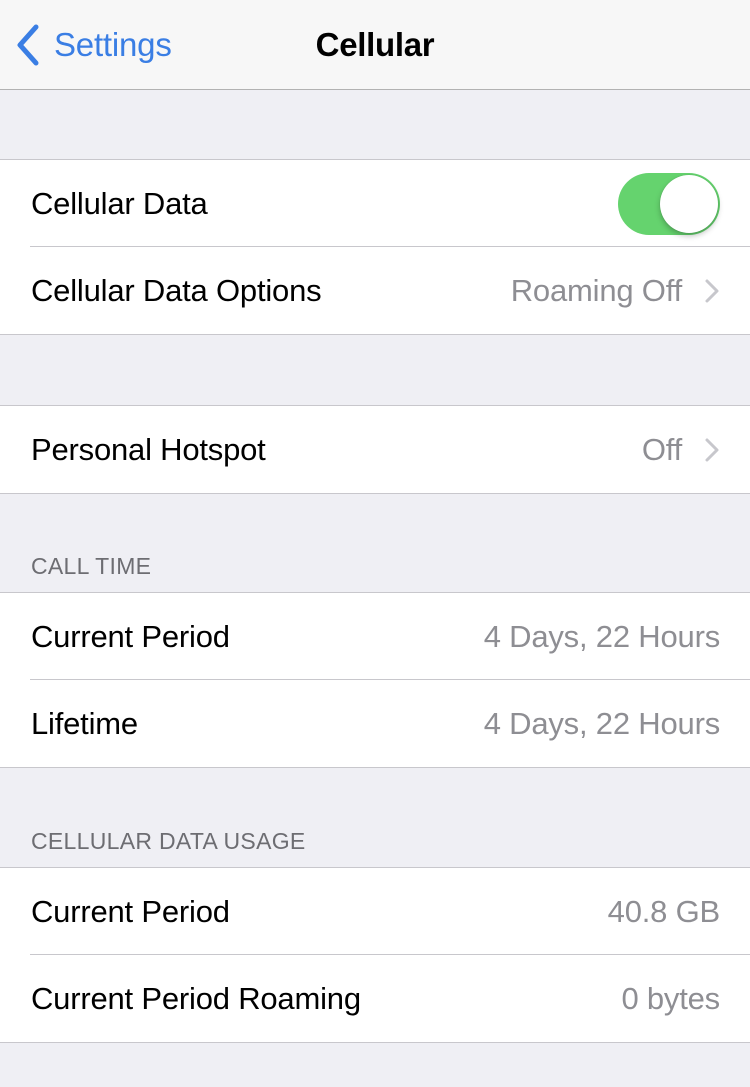  I want to click on personal-hotspot-label: Personal Hotspot, so click(148, 449).